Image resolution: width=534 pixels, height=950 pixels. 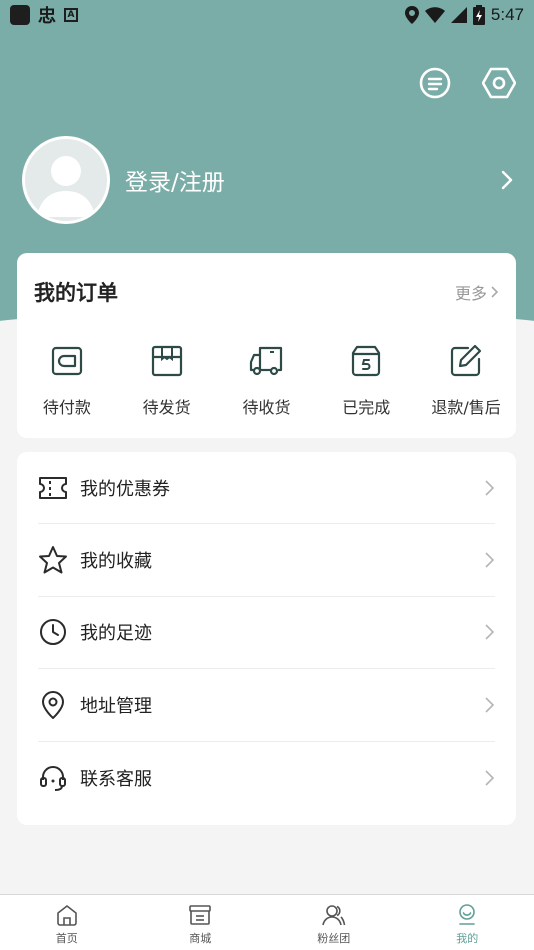 I want to click on order-refund-label: 退款/售后, so click(x=466, y=407).